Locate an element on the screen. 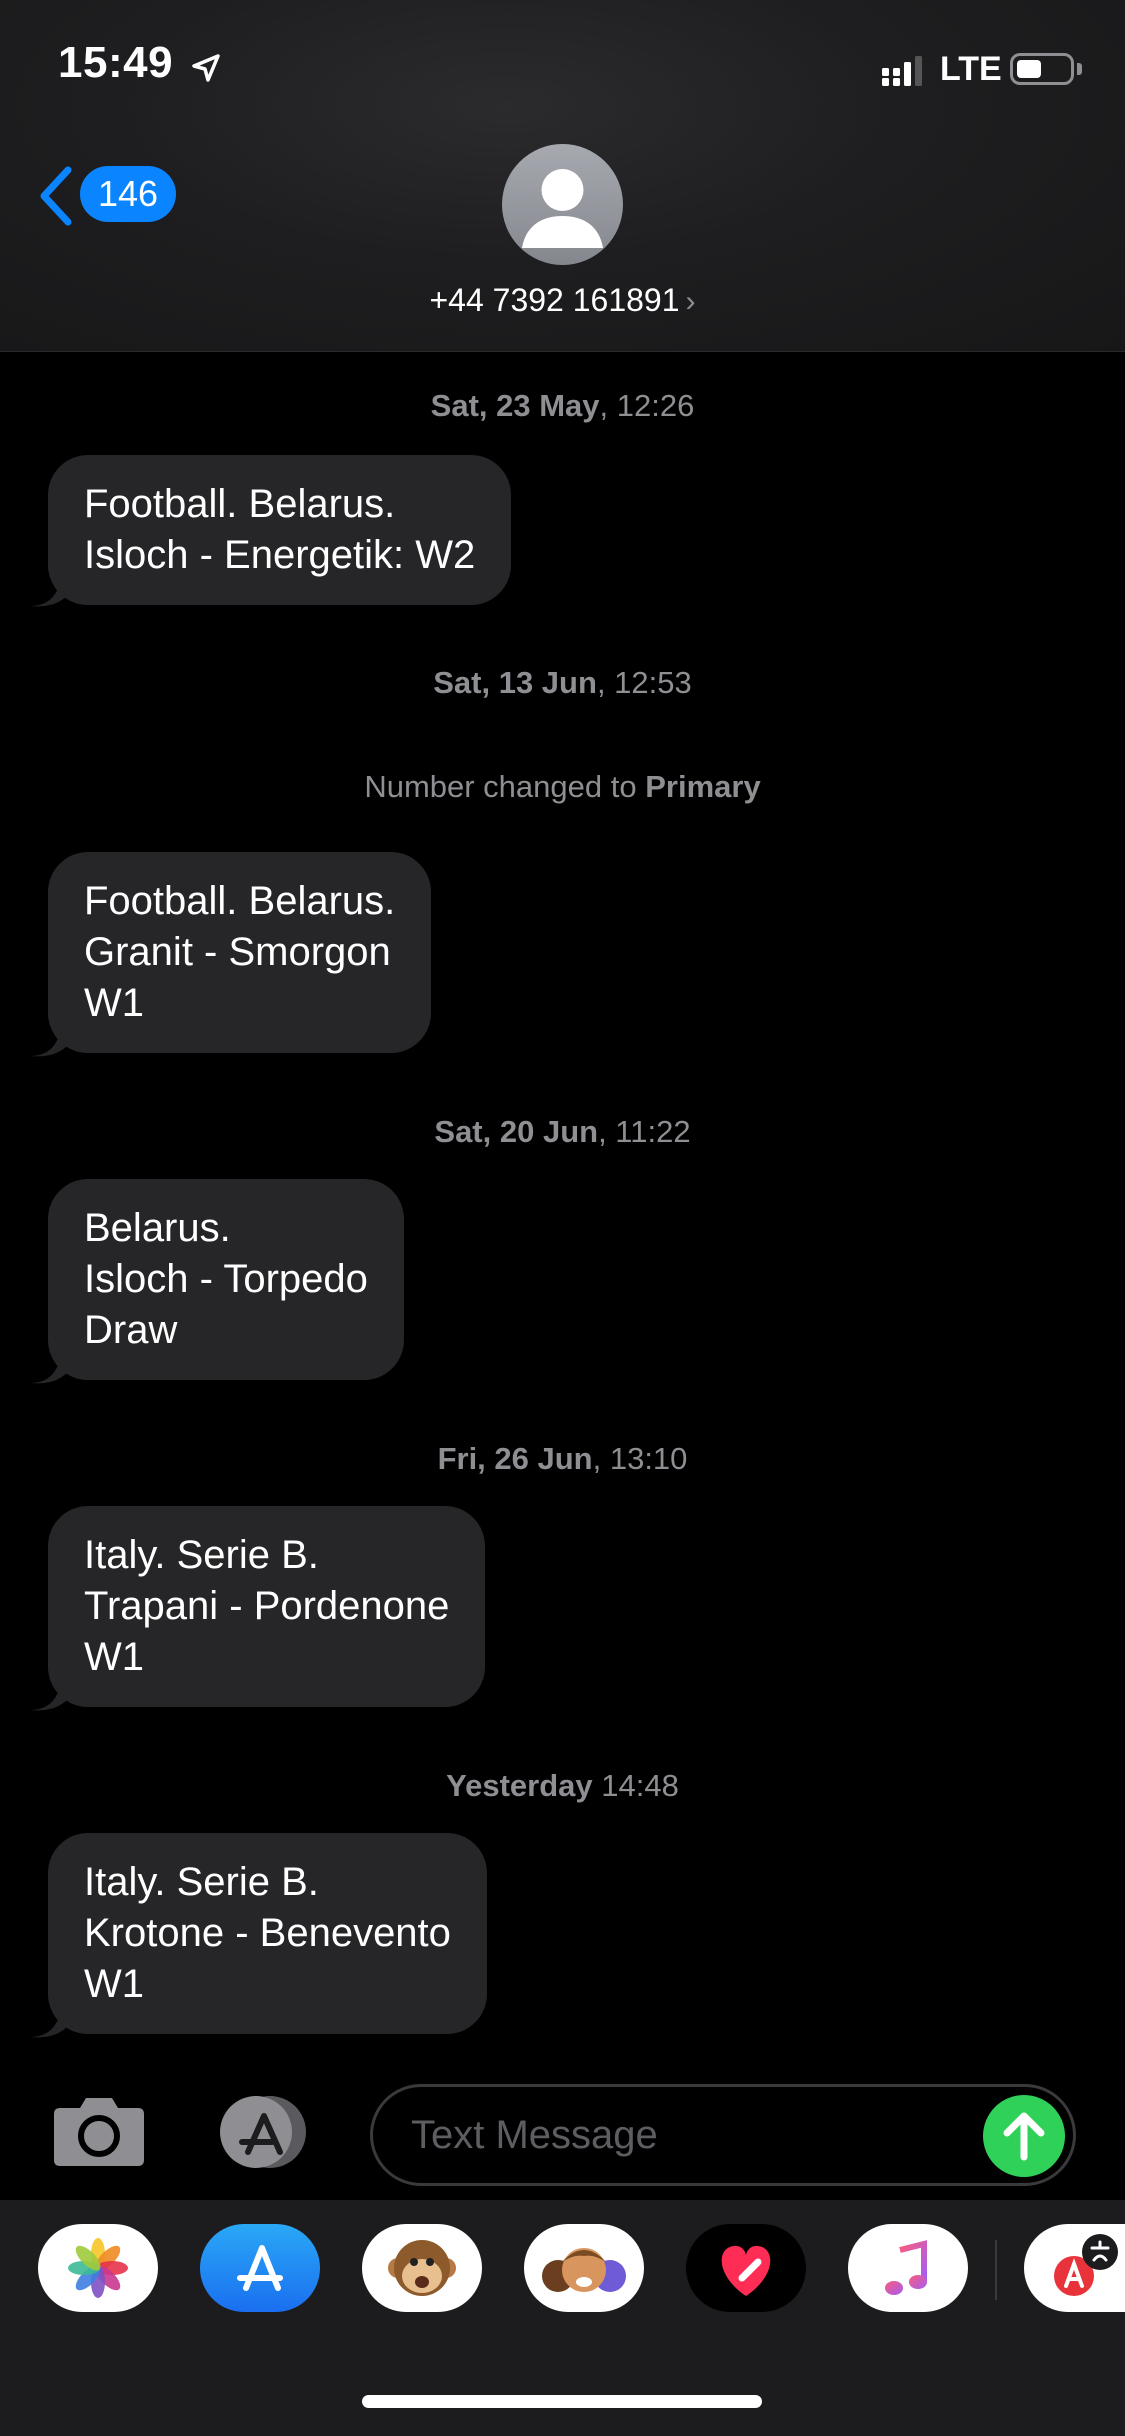 The height and width of the screenshot is (2436, 1125). send-button is located at coordinates (1024, 2136).